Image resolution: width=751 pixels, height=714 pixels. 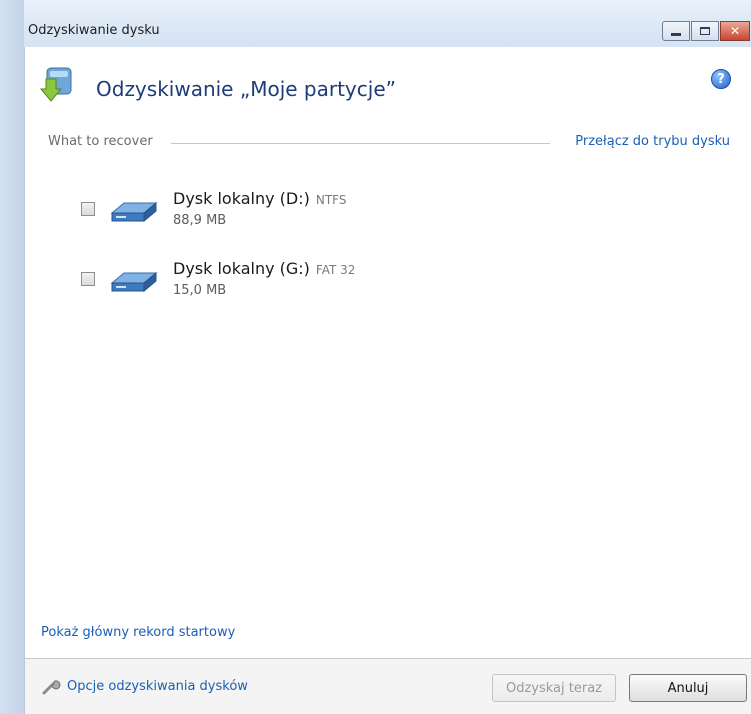 What do you see at coordinates (688, 688) in the screenshot?
I see `cancel-button: Anuluj` at bounding box center [688, 688].